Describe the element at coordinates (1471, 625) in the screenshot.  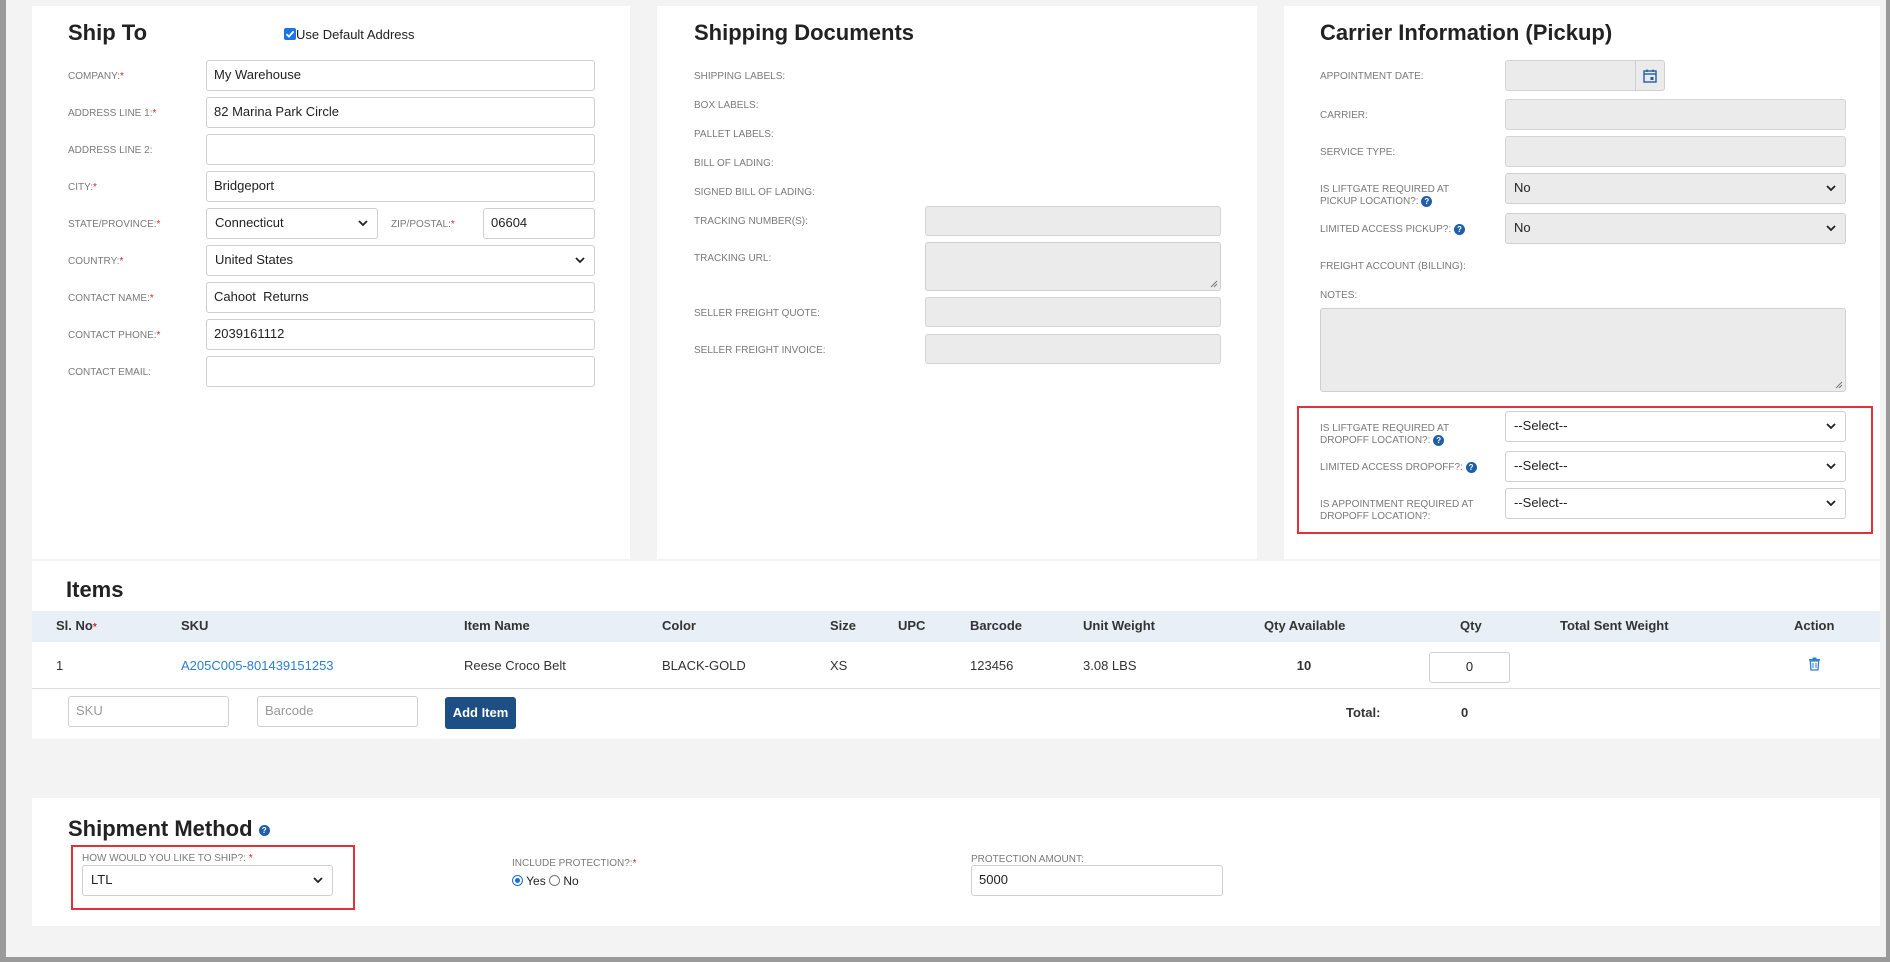
I see `column-qty: Qty` at that location.